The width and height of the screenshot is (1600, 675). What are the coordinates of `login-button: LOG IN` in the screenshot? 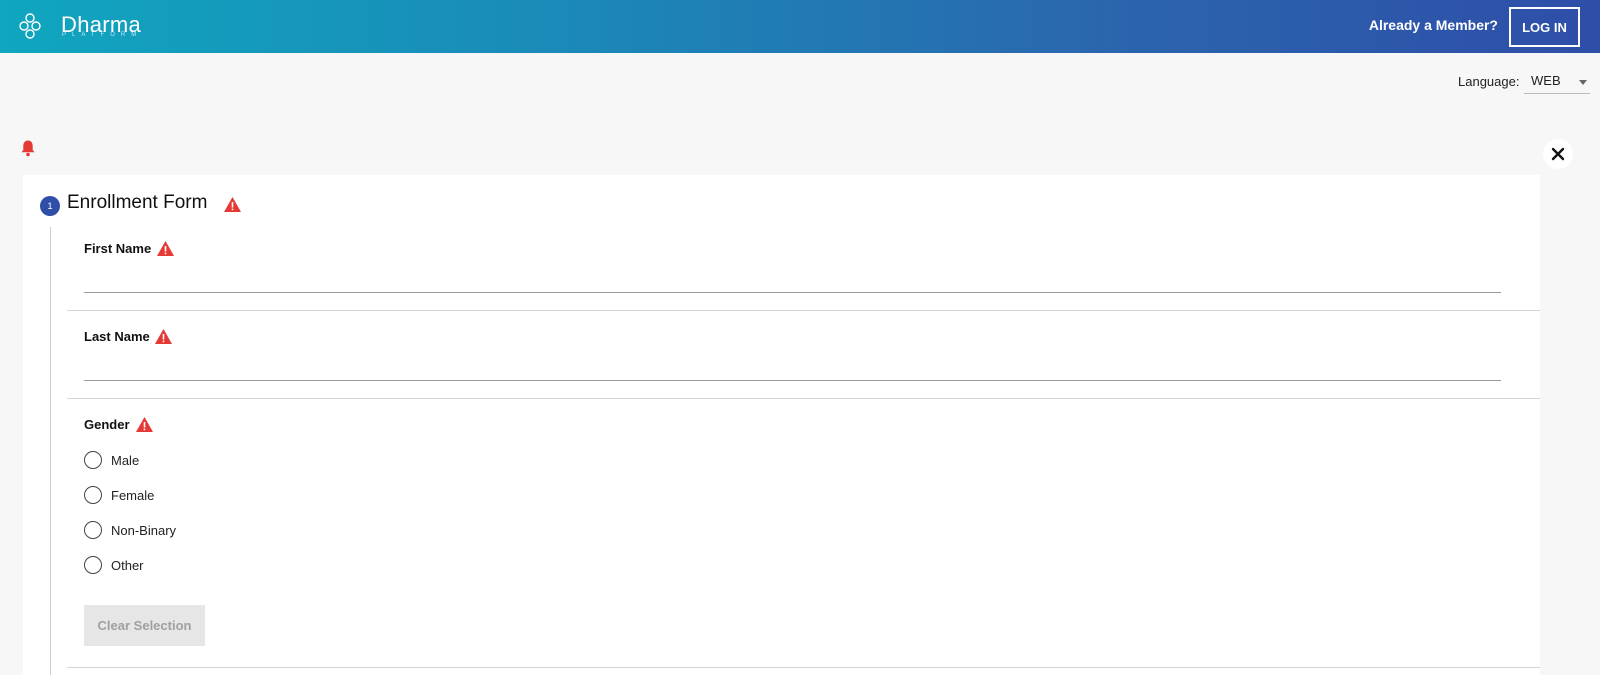 It's located at (1544, 27).